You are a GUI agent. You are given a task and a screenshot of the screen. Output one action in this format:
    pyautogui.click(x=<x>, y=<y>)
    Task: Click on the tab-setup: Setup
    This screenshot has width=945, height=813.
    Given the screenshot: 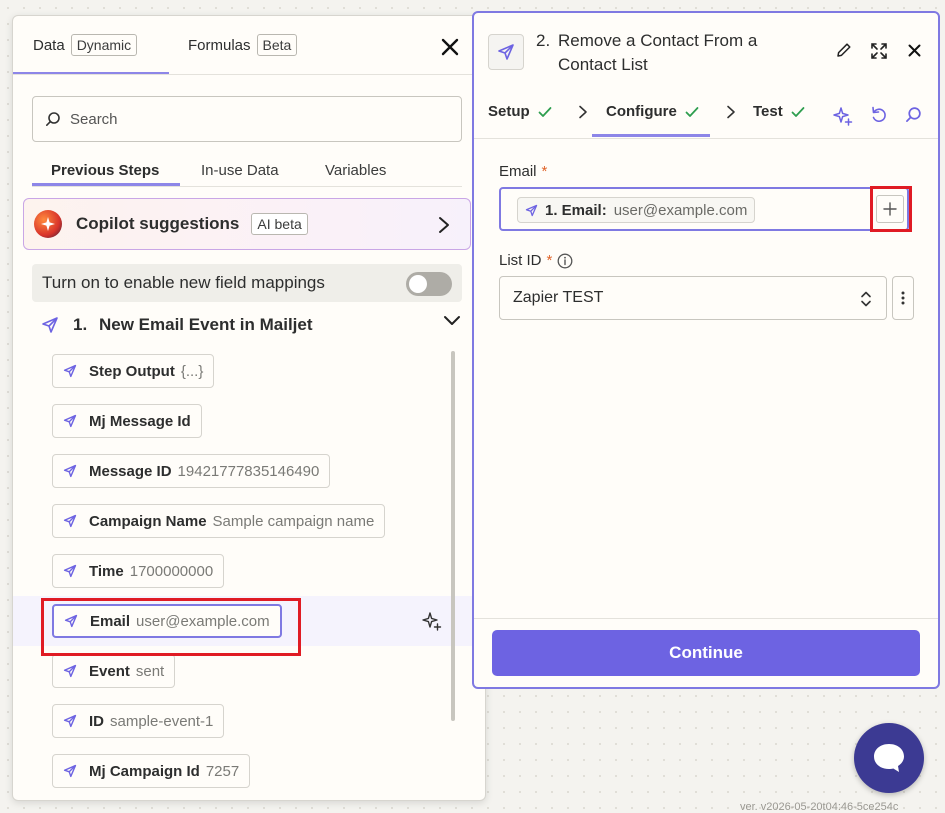 What is the action you would take?
    pyautogui.click(x=520, y=111)
    